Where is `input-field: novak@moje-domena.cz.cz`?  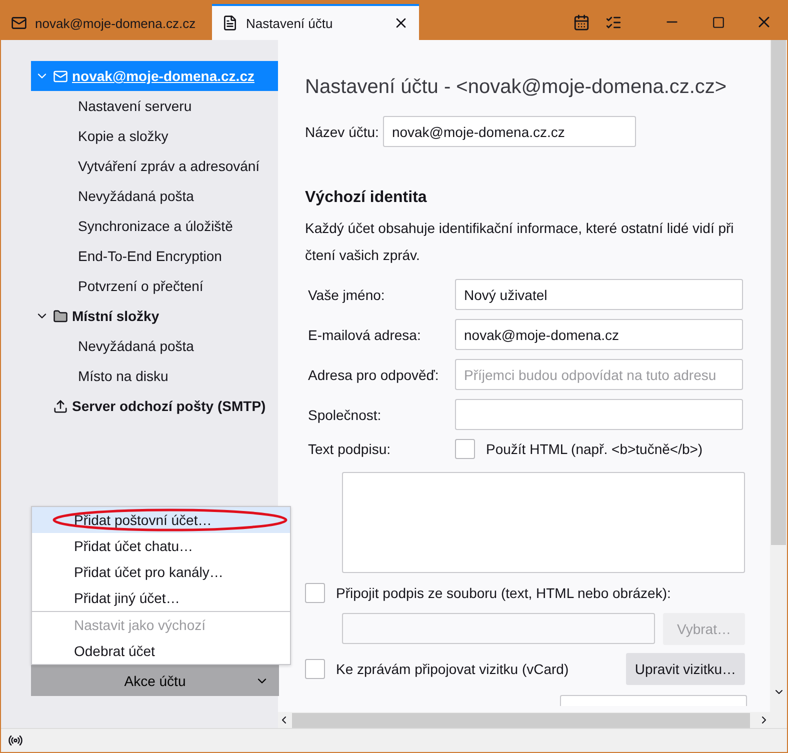
input-field: novak@moje-domena.cz.cz is located at coordinates (509, 131).